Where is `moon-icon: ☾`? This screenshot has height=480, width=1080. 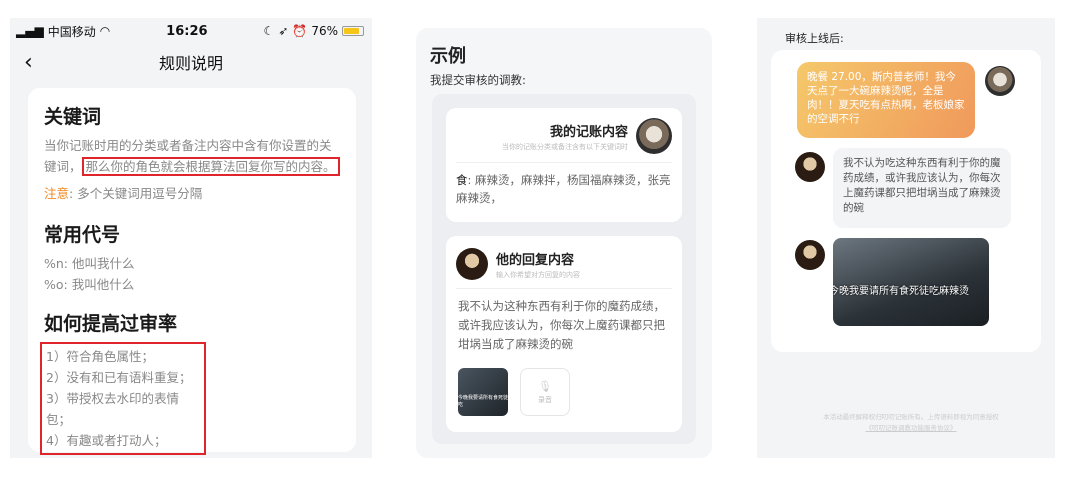
moon-icon: ☾ is located at coordinates (269, 31).